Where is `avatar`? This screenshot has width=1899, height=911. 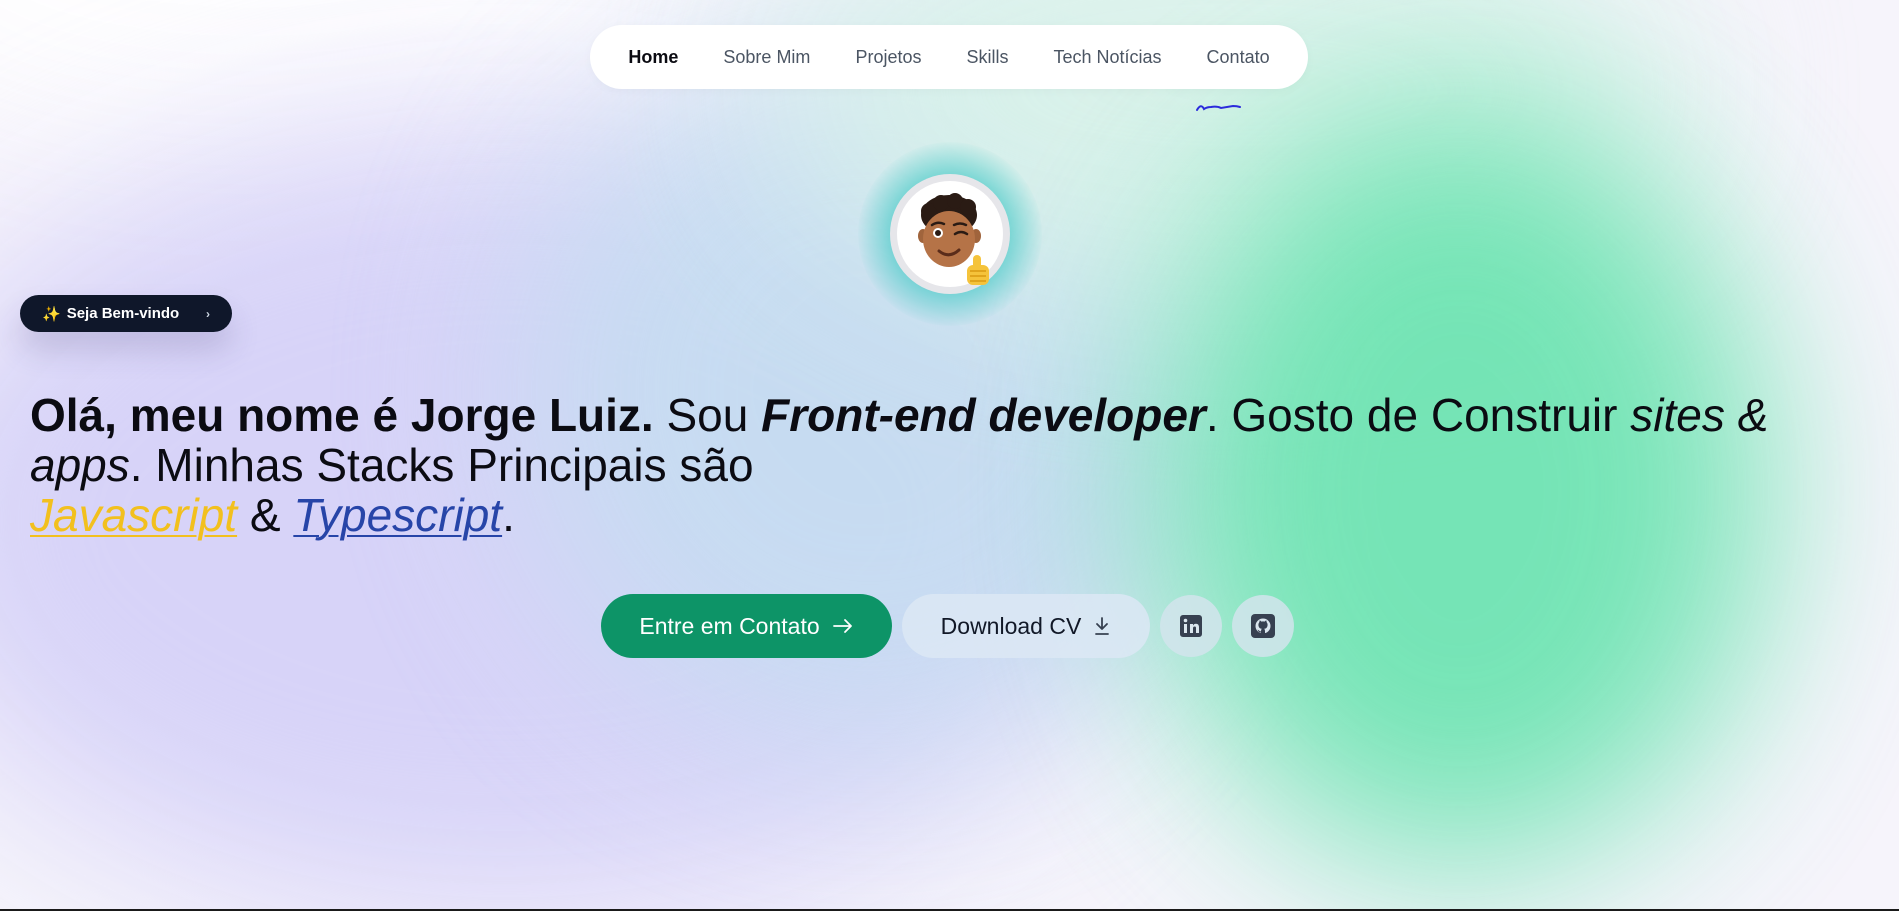
avatar is located at coordinates (950, 234).